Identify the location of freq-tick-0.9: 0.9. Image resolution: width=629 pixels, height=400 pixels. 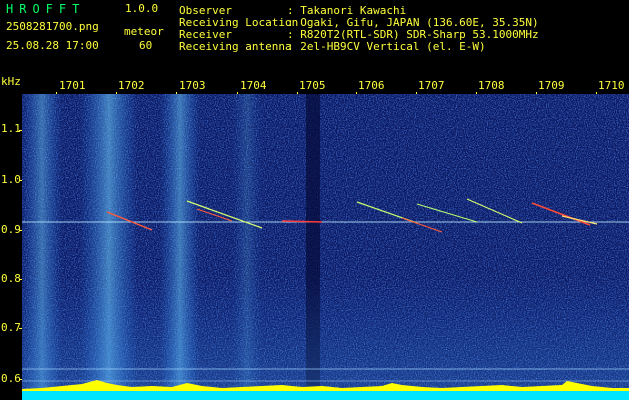
(11, 229).